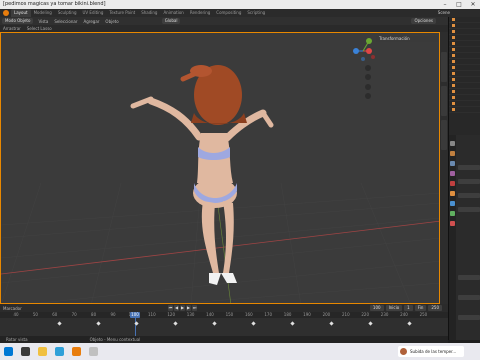  Describe the element at coordinates (59, 351) in the screenshot. I see `edge-browser-icon` at that location.